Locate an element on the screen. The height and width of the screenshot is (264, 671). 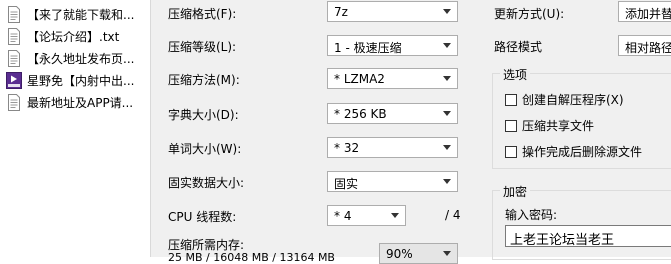
path-mode-value: 相对路径 is located at coordinates (648, 48).